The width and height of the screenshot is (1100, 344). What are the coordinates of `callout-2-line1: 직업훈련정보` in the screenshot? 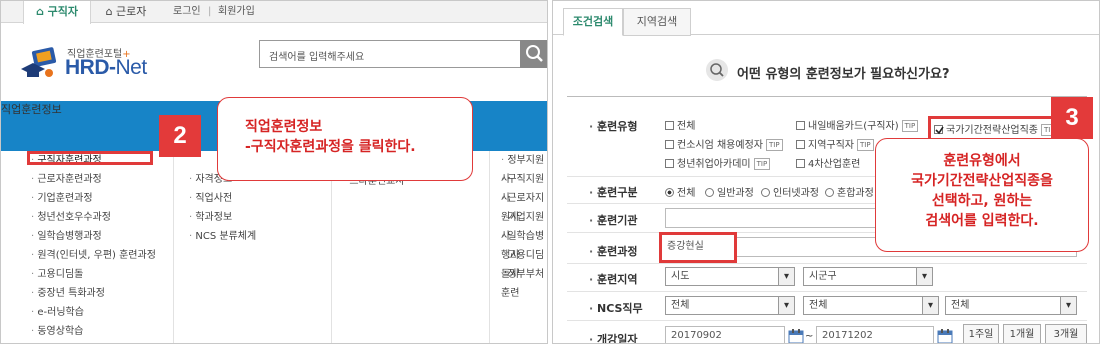 It's located at (284, 127).